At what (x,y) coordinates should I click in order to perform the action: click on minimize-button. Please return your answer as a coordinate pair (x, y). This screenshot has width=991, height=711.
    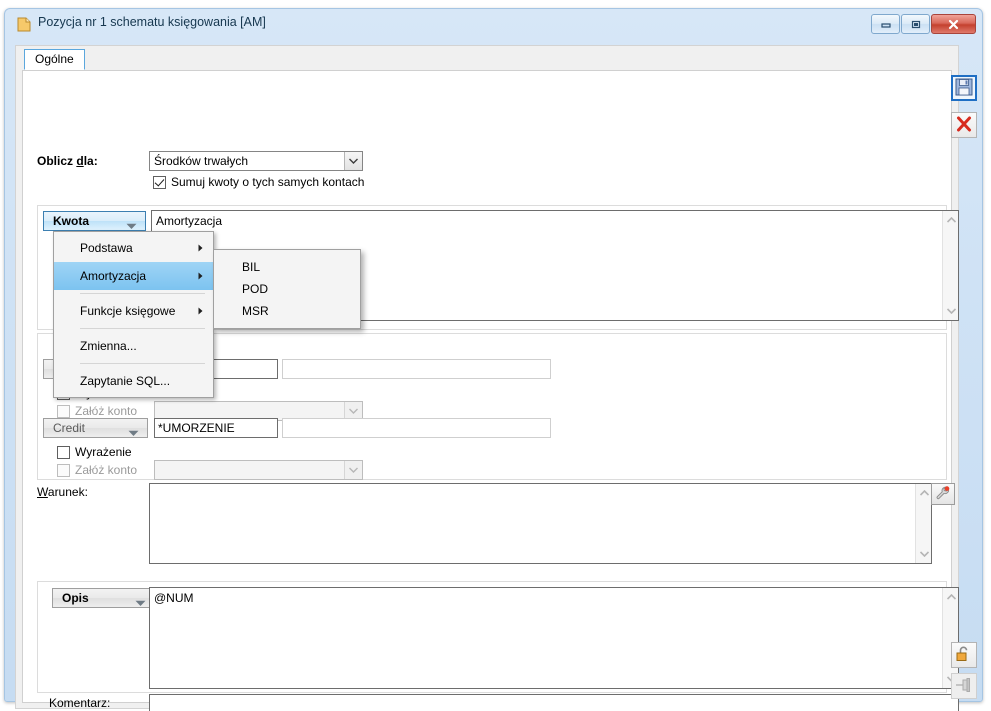
    Looking at the image, I should click on (885, 24).